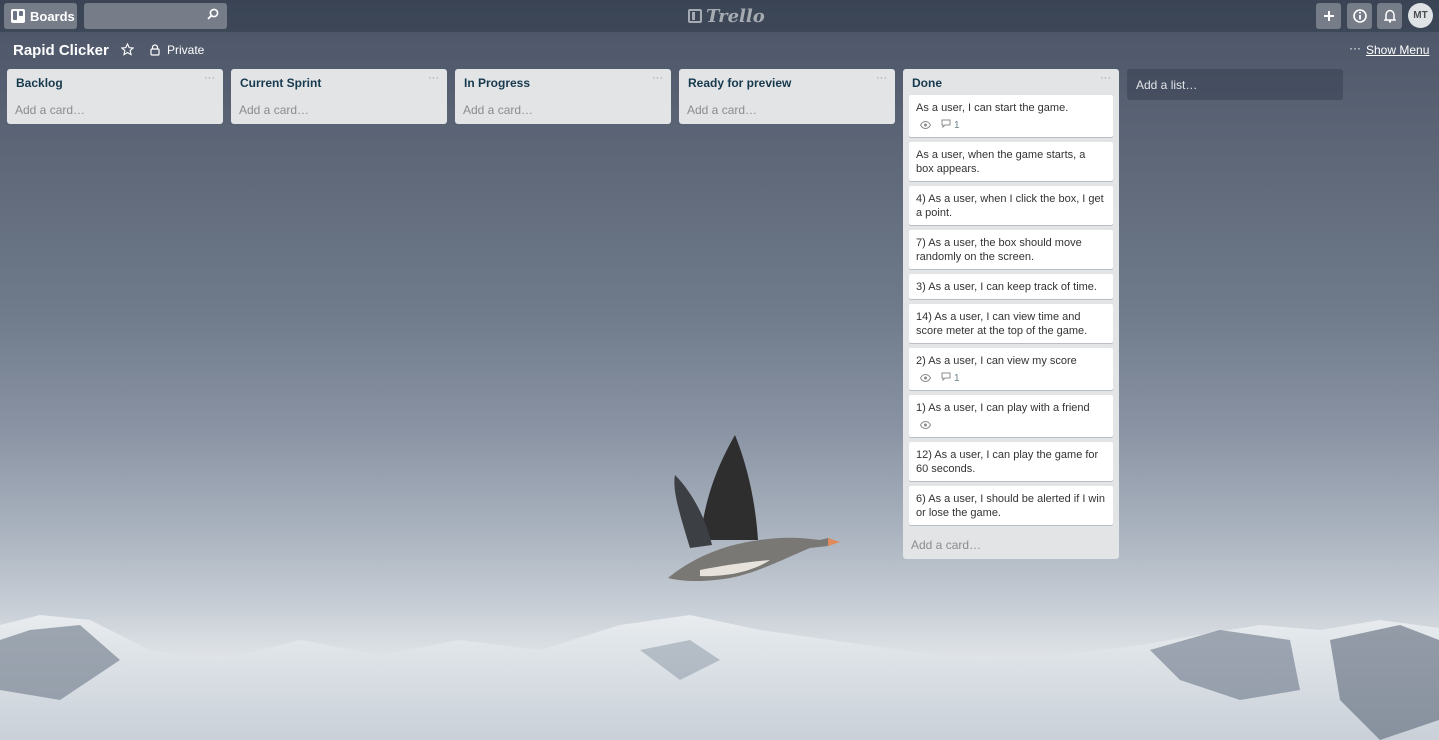 The height and width of the screenshot is (740, 1439). What do you see at coordinates (992, 108) in the screenshot?
I see `card-title: As a user, I can start the game.` at bounding box center [992, 108].